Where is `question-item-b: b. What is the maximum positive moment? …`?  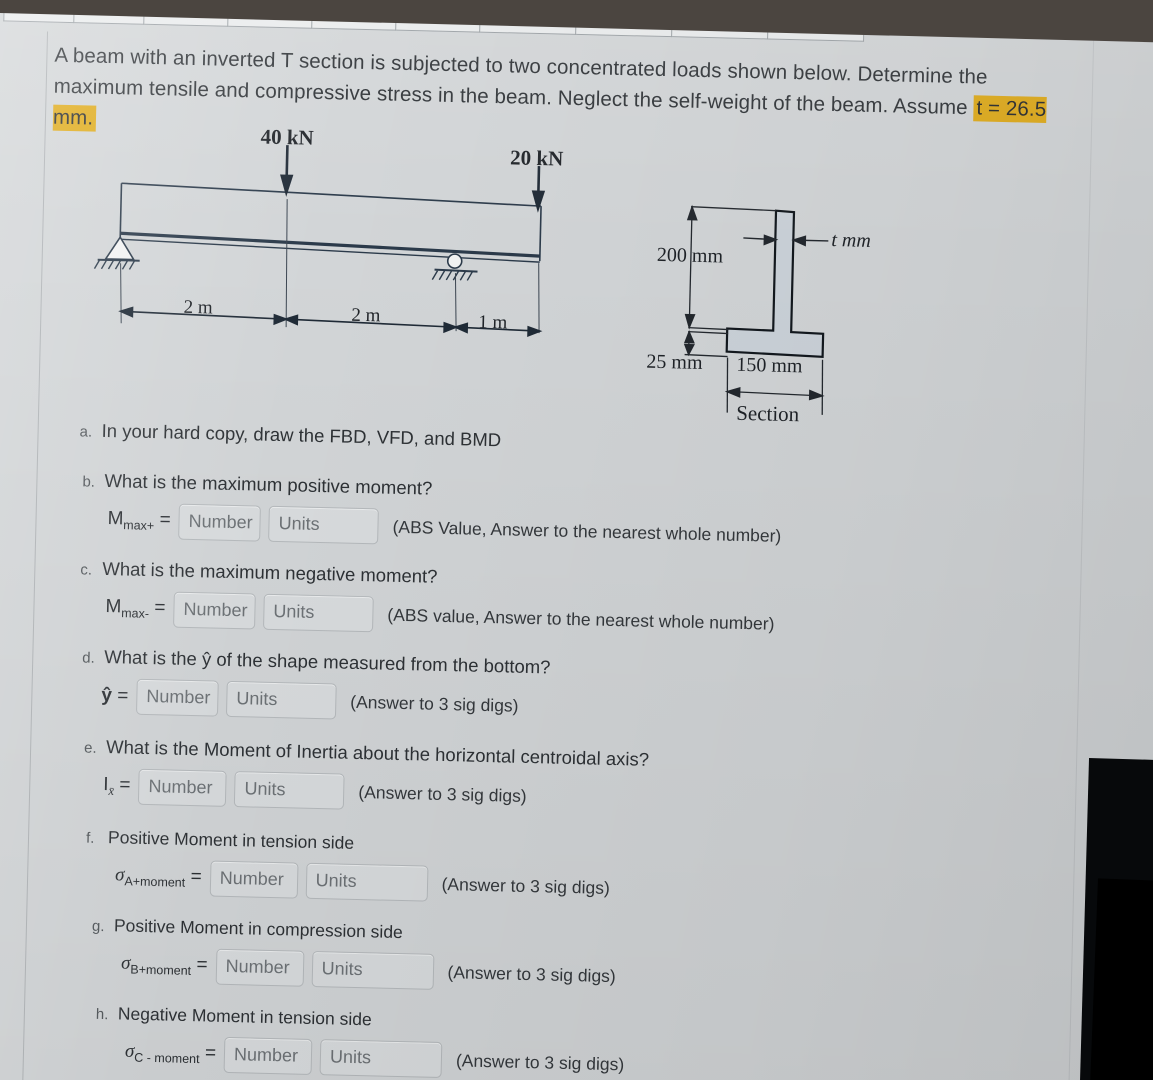 question-item-b: b. What is the maximum positive moment? … is located at coordinates (576, 513).